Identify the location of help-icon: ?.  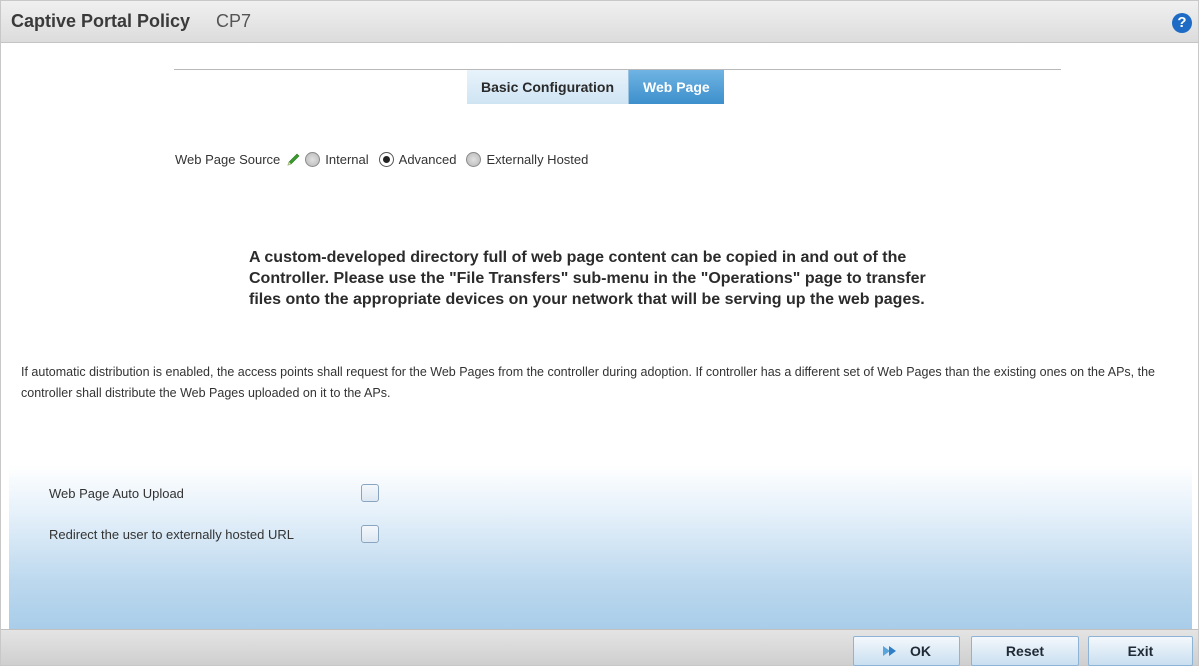
(1182, 23).